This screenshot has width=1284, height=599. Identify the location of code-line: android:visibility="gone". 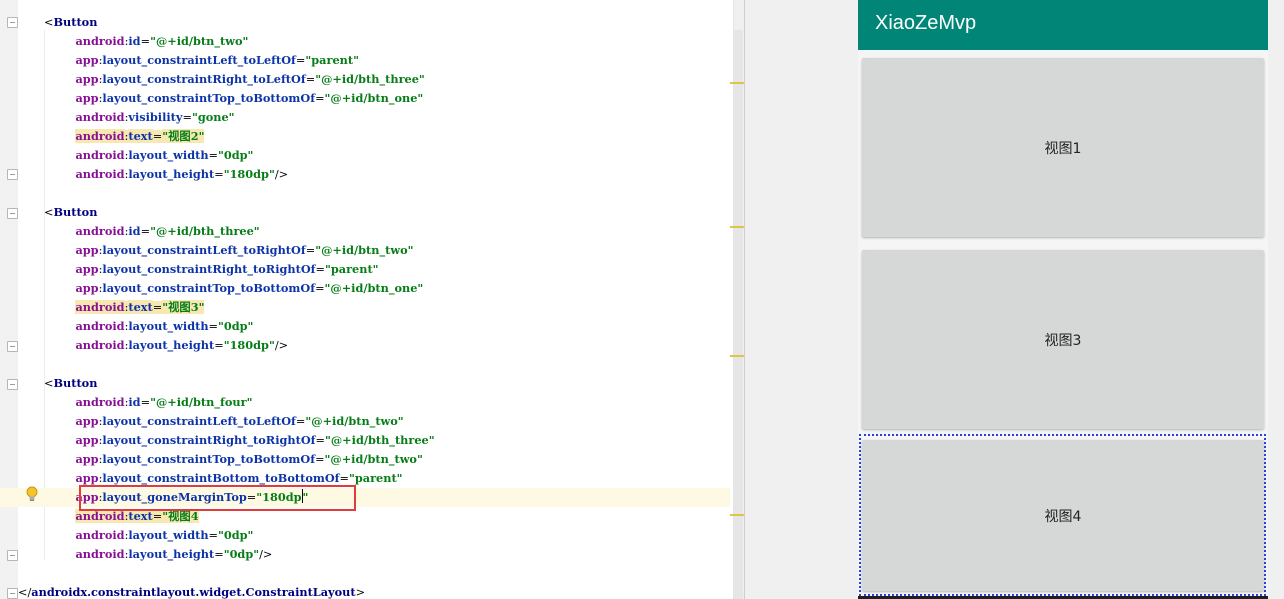
(365, 117).